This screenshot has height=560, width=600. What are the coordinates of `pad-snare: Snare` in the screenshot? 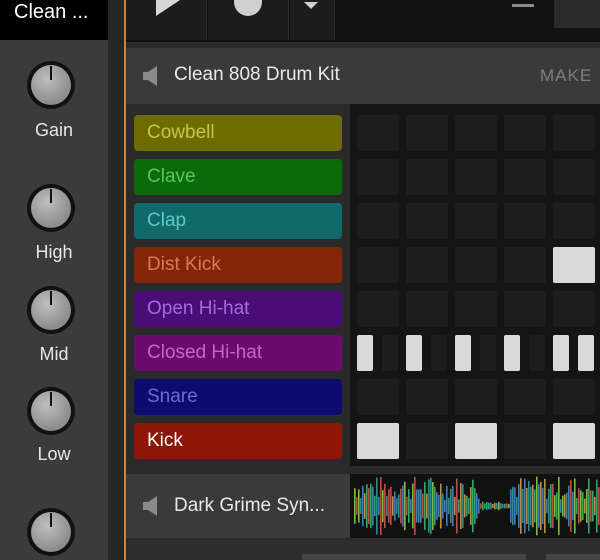 It's located at (238, 397).